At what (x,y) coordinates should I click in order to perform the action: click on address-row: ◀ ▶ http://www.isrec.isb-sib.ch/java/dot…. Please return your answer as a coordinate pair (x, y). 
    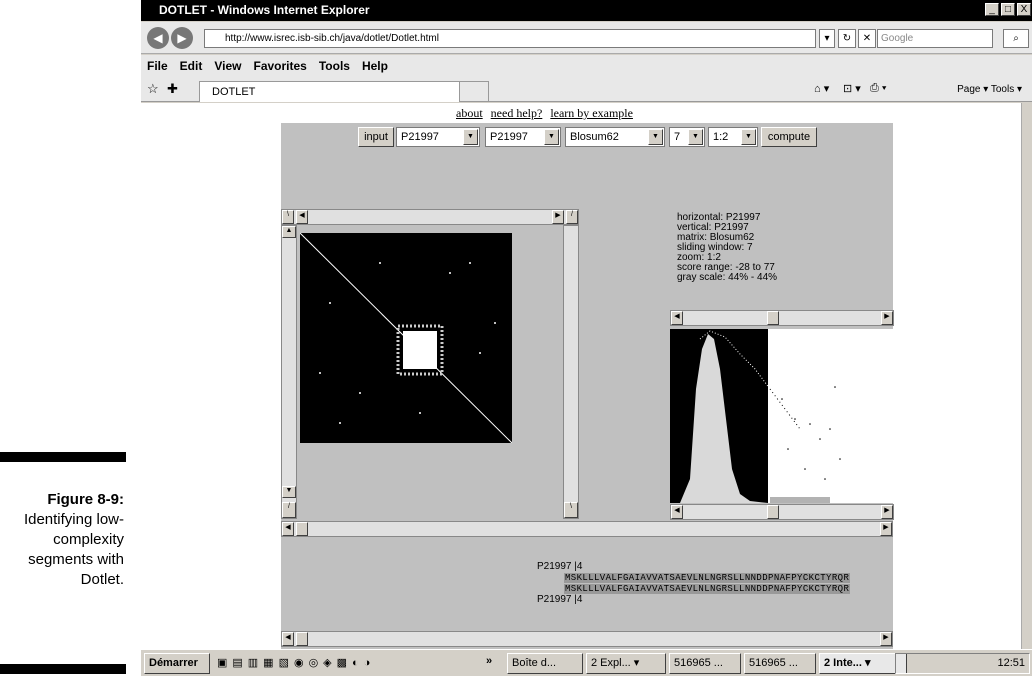
    Looking at the image, I should click on (586, 38).